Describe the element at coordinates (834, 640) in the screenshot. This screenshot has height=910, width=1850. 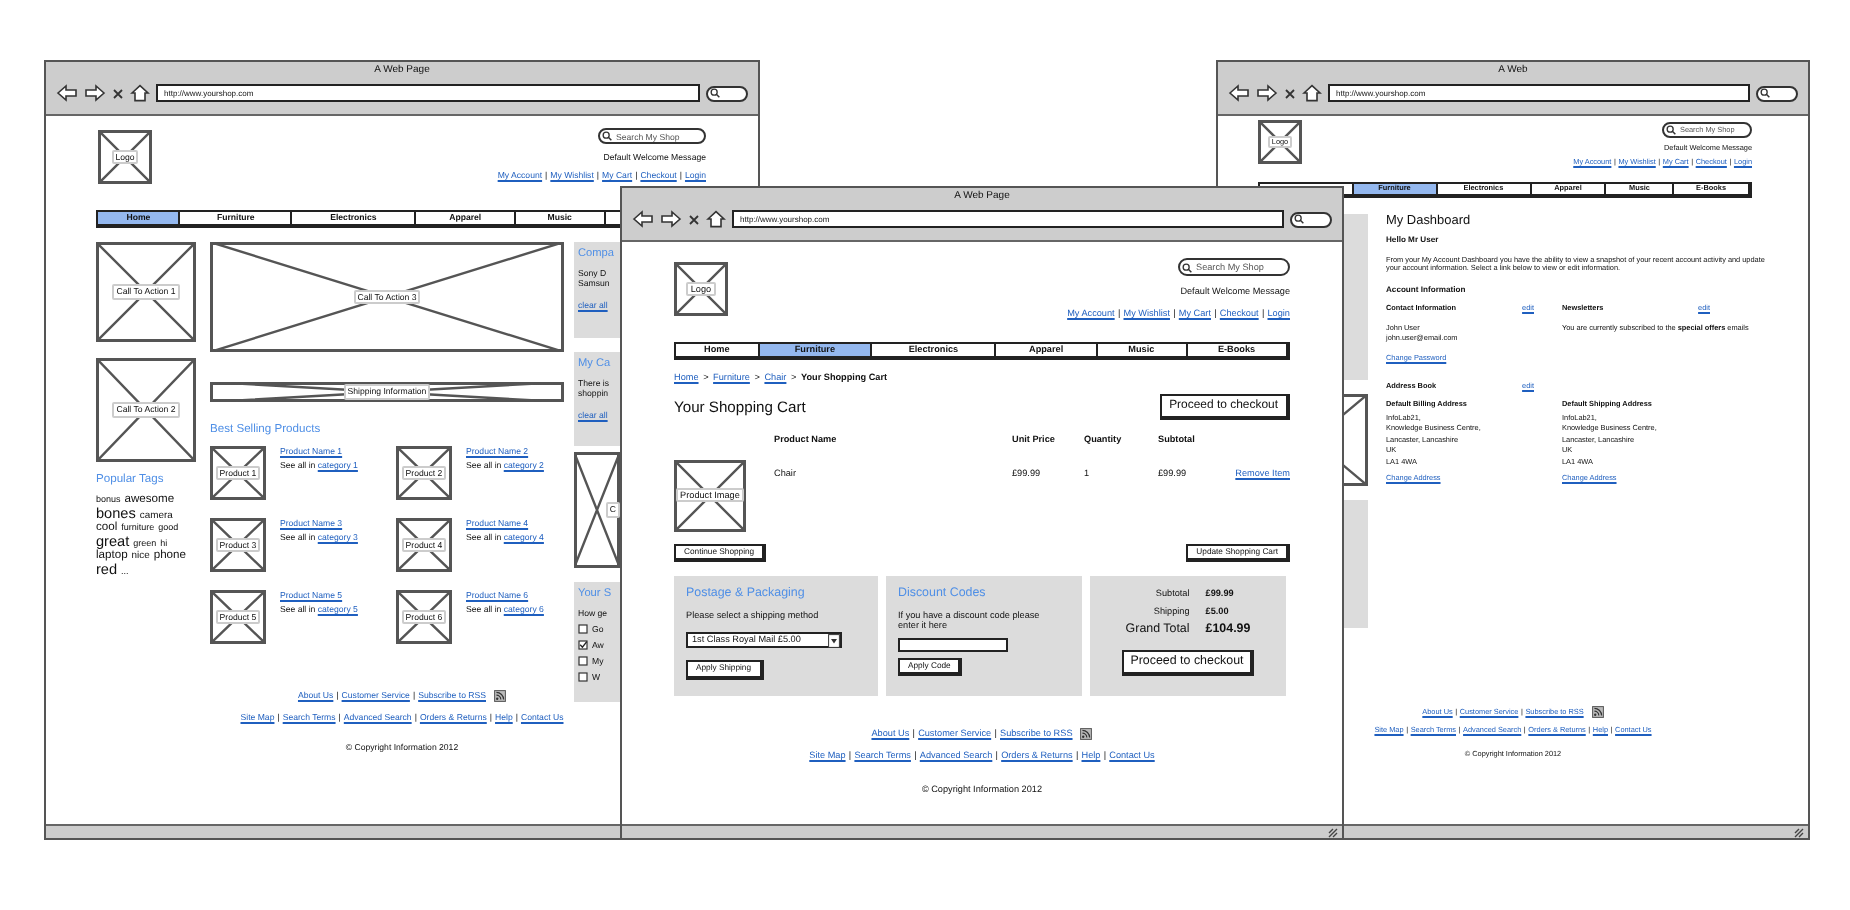
I see `caret-icon` at that location.